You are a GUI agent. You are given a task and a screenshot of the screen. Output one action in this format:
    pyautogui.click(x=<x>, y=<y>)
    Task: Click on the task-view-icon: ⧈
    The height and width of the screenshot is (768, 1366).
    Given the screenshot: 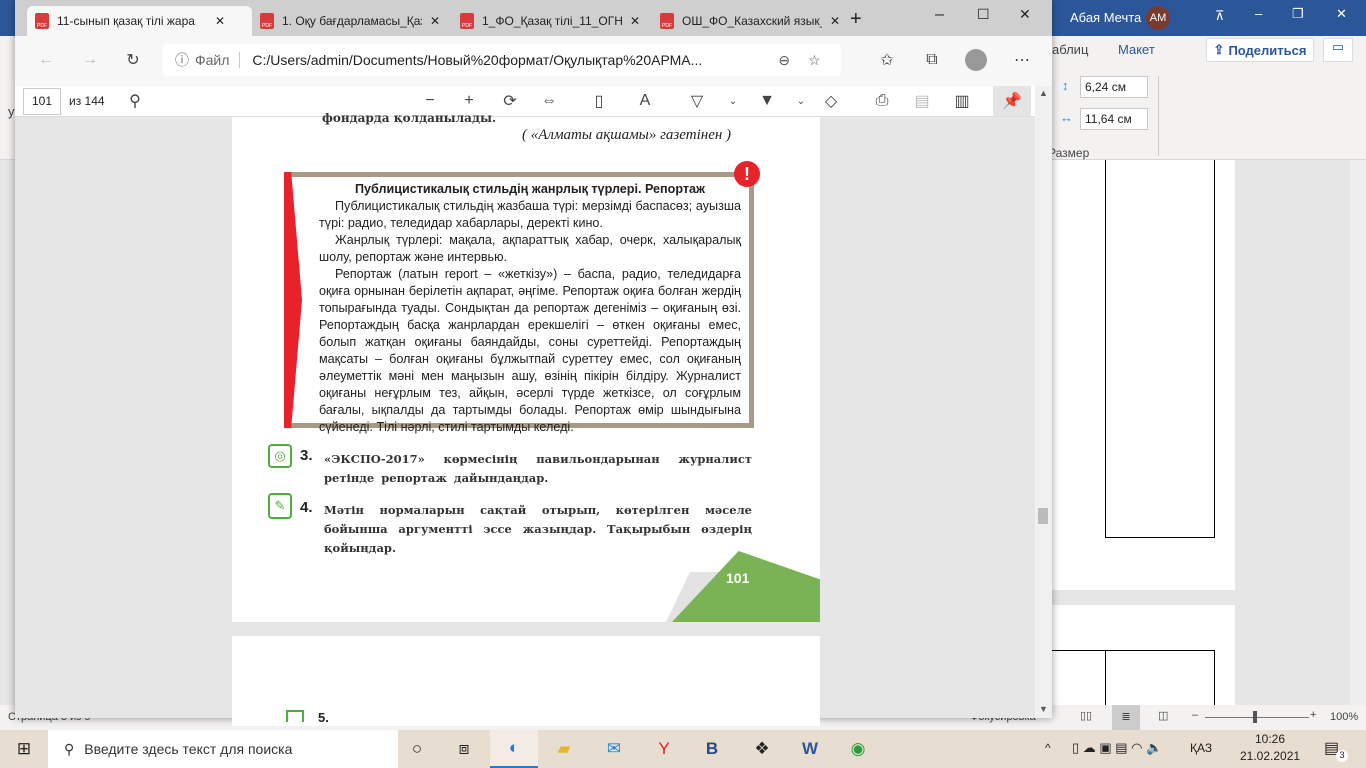 What is the action you would take?
    pyautogui.click(x=464, y=749)
    